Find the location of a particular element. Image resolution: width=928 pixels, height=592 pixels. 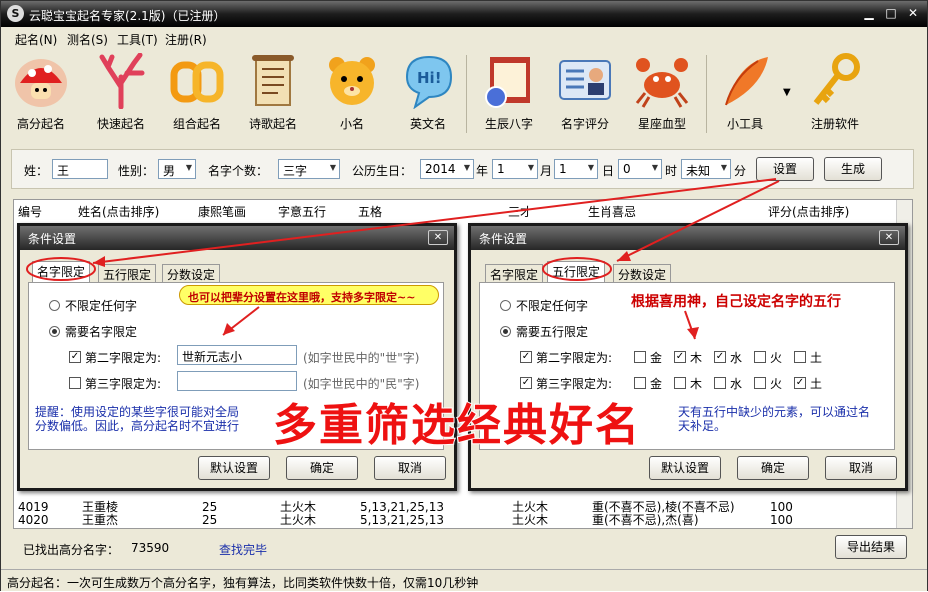

toolbar-tools: 小工具 is located at coordinates (745, 95).